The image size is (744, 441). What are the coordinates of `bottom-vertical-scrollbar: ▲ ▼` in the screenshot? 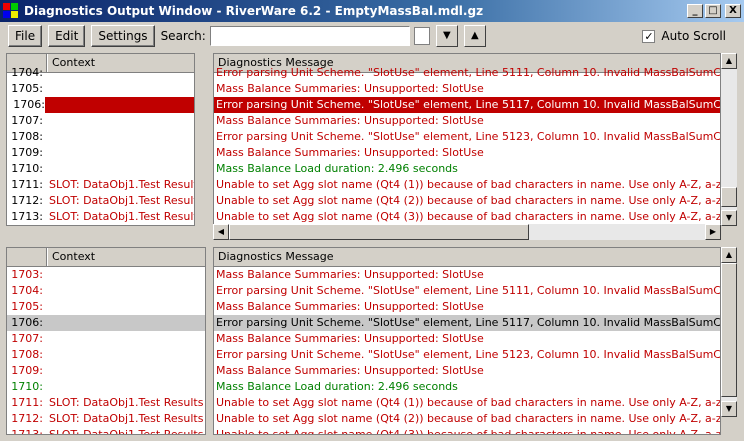 It's located at (729, 332).